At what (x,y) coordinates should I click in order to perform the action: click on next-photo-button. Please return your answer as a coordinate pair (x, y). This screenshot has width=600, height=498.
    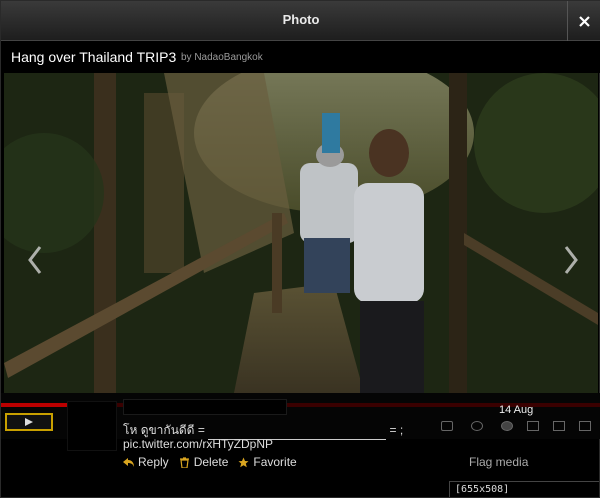
    Looking at the image, I should click on (571, 260).